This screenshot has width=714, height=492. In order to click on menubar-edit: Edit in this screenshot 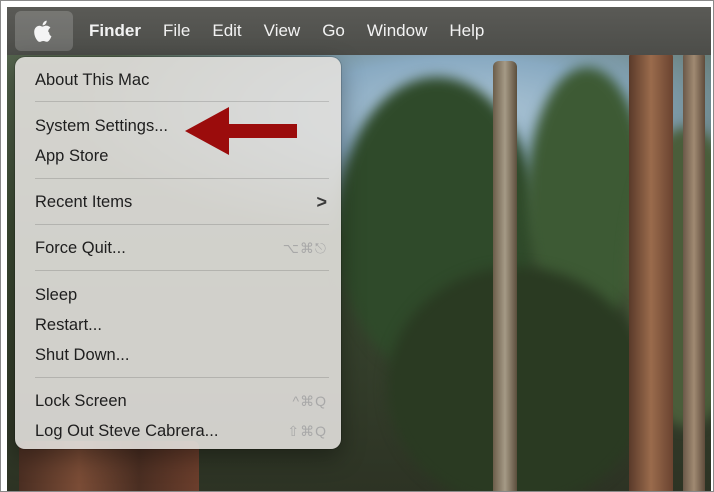, I will do `click(226, 31)`.